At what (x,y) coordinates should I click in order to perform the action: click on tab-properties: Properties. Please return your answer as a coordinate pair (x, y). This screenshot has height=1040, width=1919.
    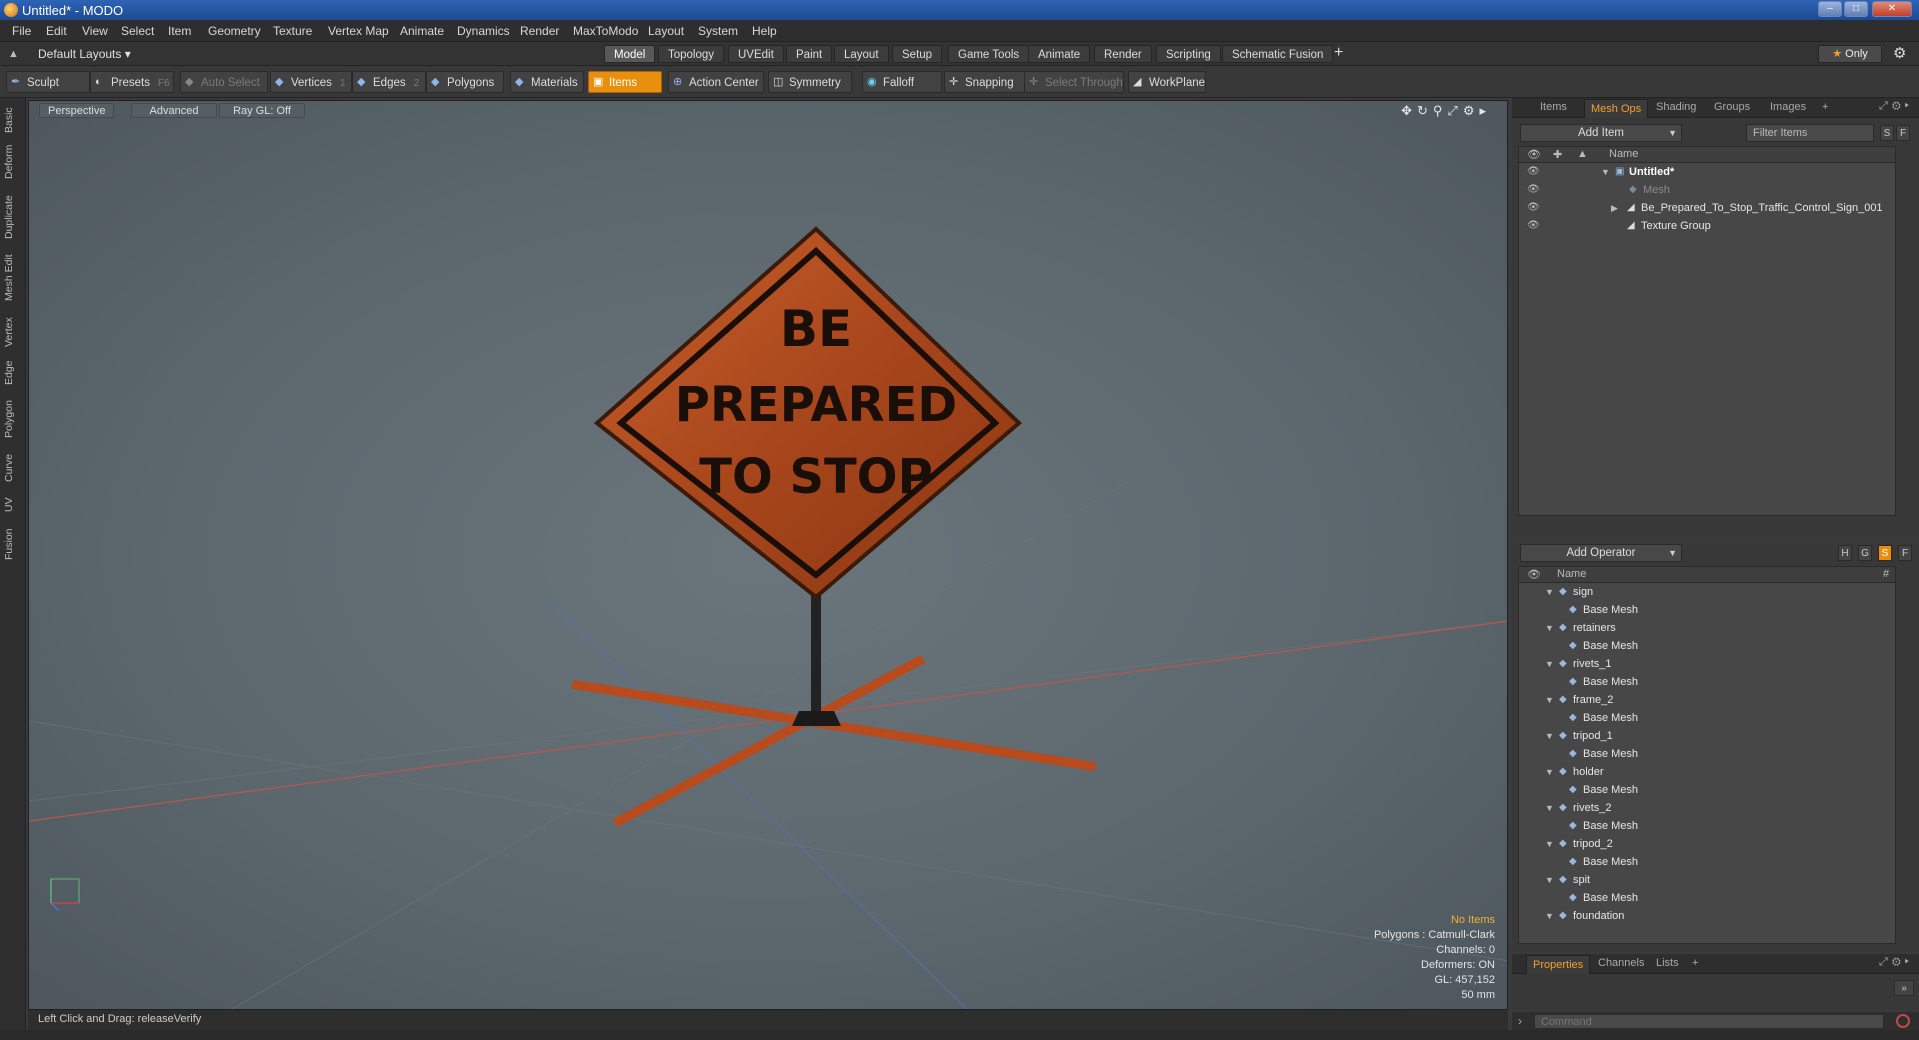
    Looking at the image, I should click on (1558, 964).